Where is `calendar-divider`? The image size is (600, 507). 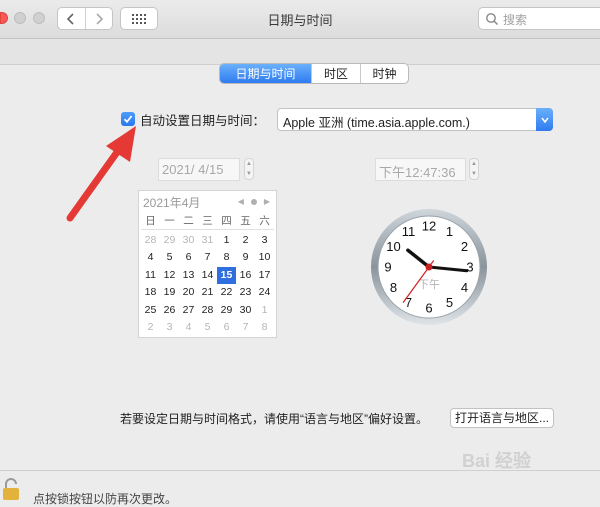
calendar-divider is located at coordinates (207, 229).